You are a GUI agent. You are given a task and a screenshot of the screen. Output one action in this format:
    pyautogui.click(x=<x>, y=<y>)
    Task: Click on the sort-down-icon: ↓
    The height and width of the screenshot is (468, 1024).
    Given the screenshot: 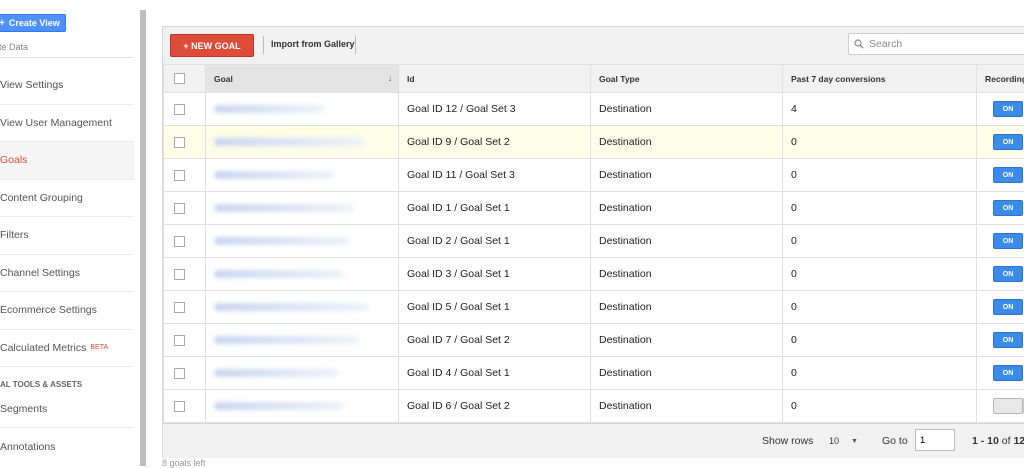 What is the action you would take?
    pyautogui.click(x=390, y=78)
    